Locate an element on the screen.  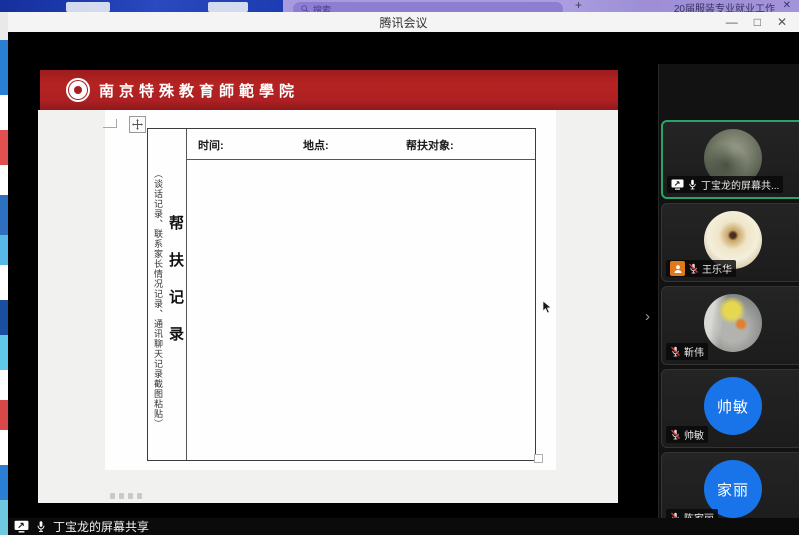
browser-toolbar-fragment: 搜索 + 20届服装专业就业工作 ✕ is located at coordinates (541, 6).